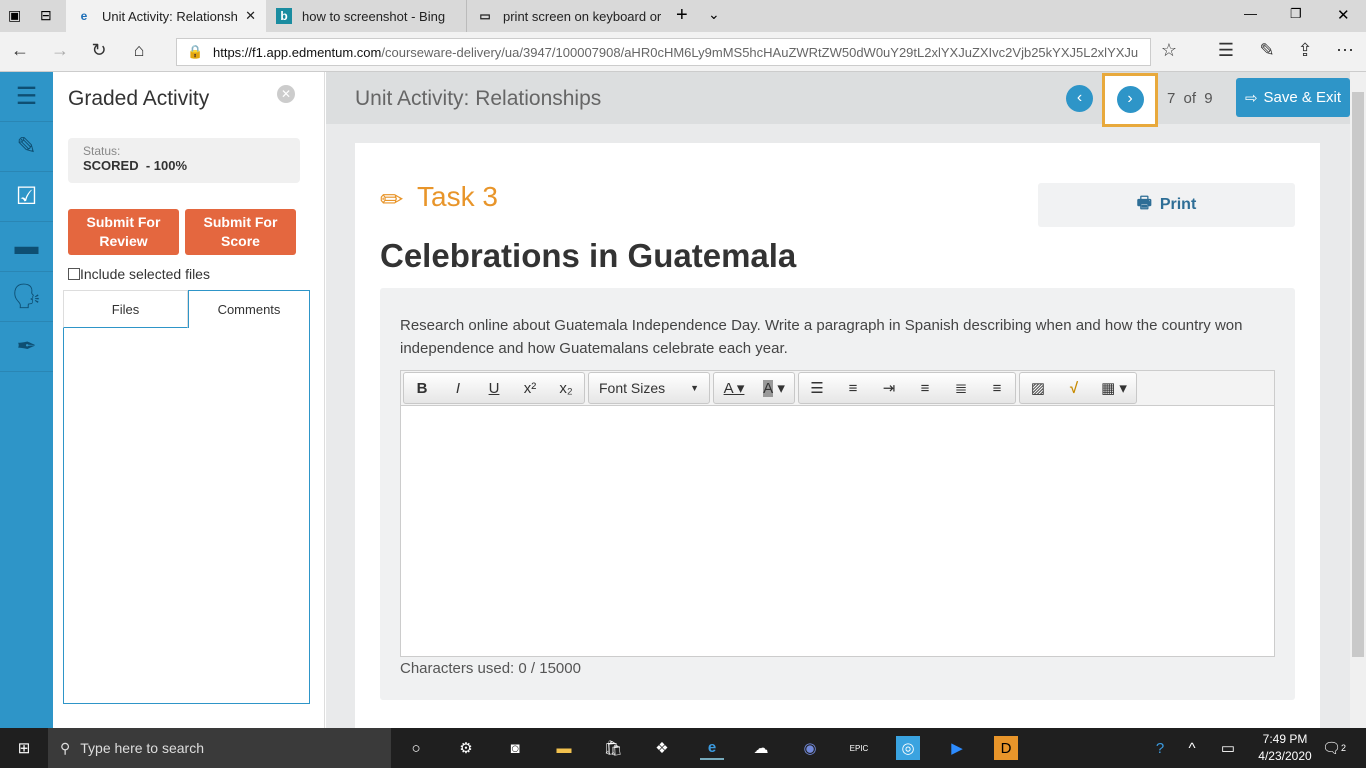  I want to click on favorites-icon: ☰, so click(1226, 50).